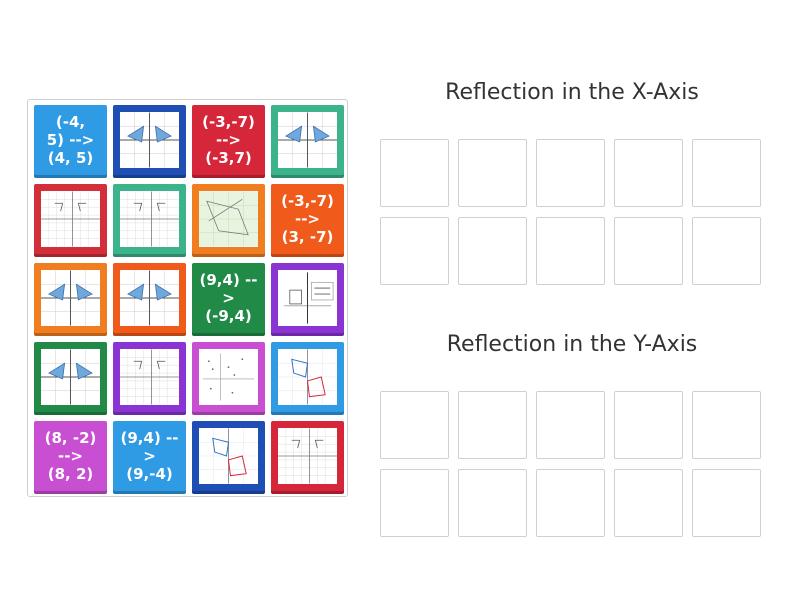  What do you see at coordinates (70, 141) in the screenshot?
I see `card-text-tile: (-4, 5) --> (4, 5)` at bounding box center [70, 141].